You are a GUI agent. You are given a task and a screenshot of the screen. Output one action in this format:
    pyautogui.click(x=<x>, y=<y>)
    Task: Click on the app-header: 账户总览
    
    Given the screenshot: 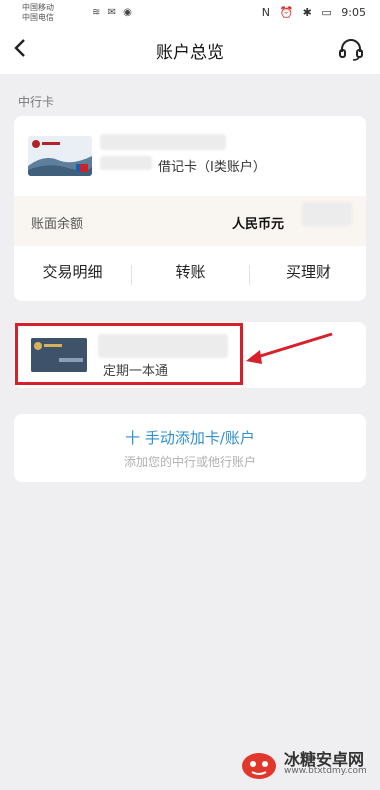 What is the action you would take?
    pyautogui.click(x=190, y=50)
    